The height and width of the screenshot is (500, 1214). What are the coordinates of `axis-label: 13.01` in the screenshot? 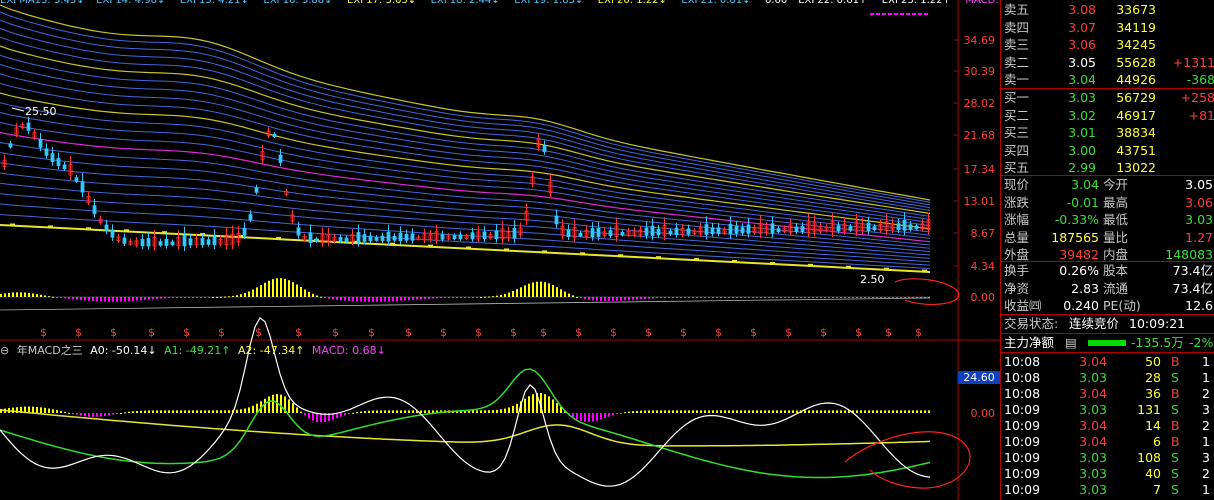 It's located at (980, 201).